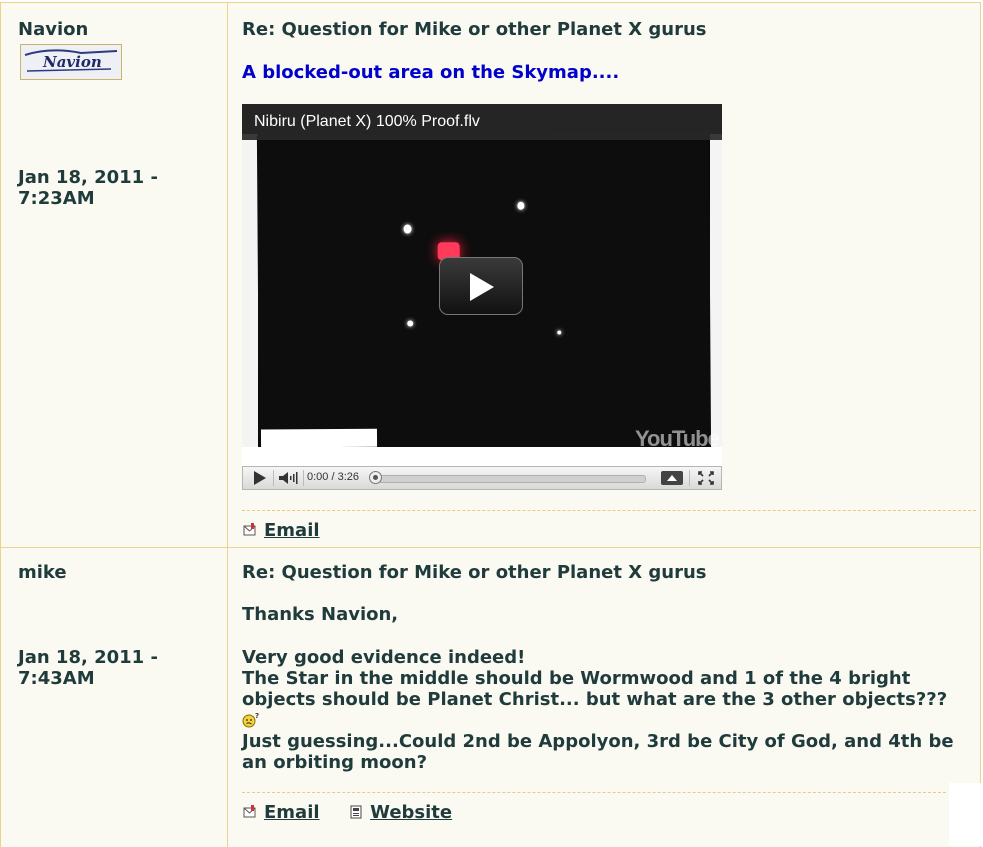  I want to click on post-date: Jan 18, 2011 - 7:23AM, so click(88, 188).